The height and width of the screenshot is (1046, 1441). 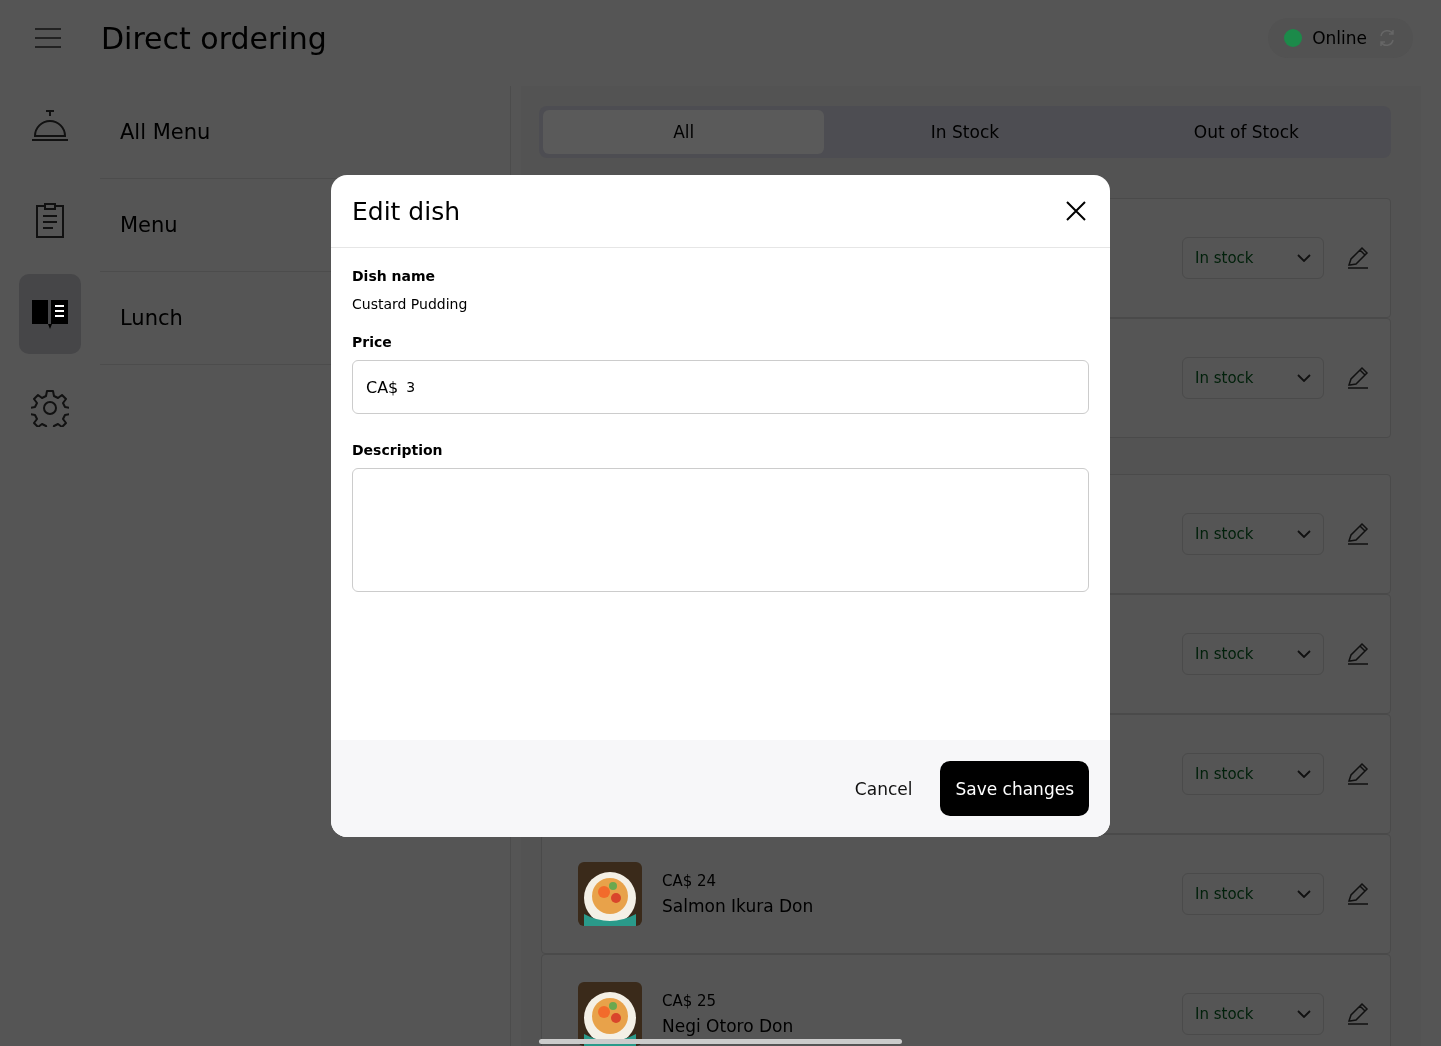 I want to click on field-label: Description, so click(x=397, y=450).